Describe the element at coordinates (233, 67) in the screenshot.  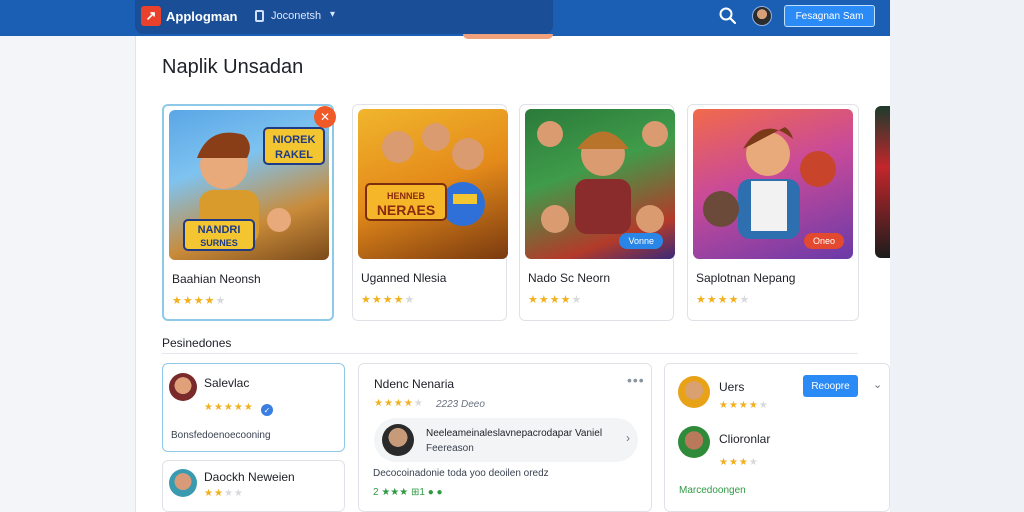
I see `section-title: Naplik Unsadan` at that location.